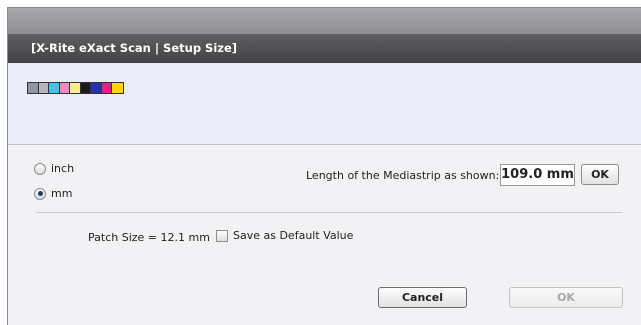 Image resolution: width=641 pixels, height=325 pixels. Describe the element at coordinates (40, 168) in the screenshot. I see `inch-radio` at that location.